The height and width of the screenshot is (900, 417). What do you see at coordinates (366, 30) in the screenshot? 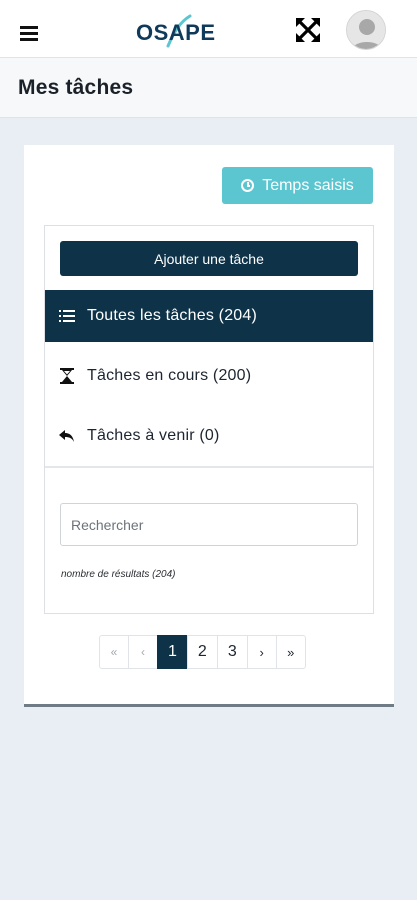
I see `user-avatar-icon` at bounding box center [366, 30].